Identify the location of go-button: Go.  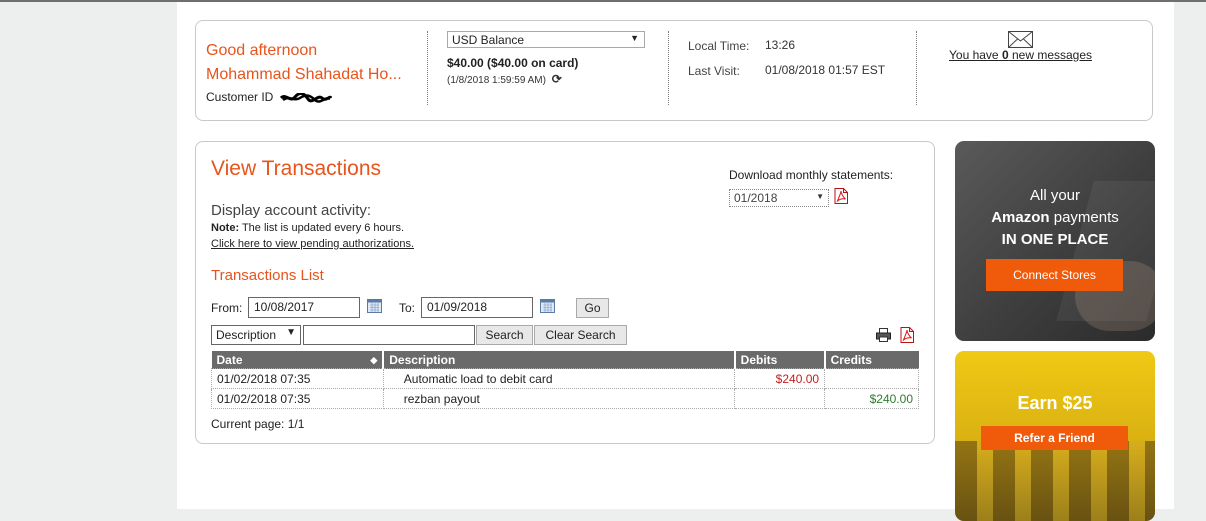
(592, 308).